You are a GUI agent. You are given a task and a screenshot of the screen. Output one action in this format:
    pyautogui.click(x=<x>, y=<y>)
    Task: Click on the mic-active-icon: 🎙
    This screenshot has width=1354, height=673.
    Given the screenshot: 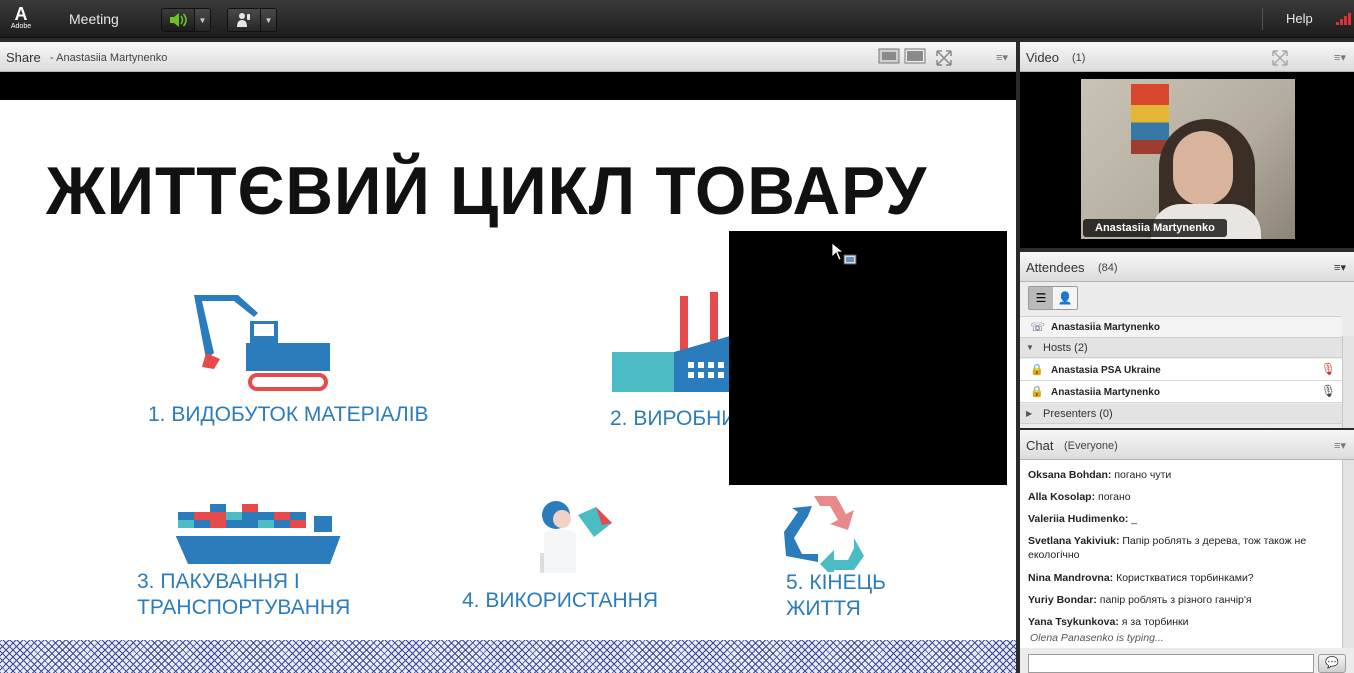 What is the action you would take?
    pyautogui.click(x=1328, y=391)
    